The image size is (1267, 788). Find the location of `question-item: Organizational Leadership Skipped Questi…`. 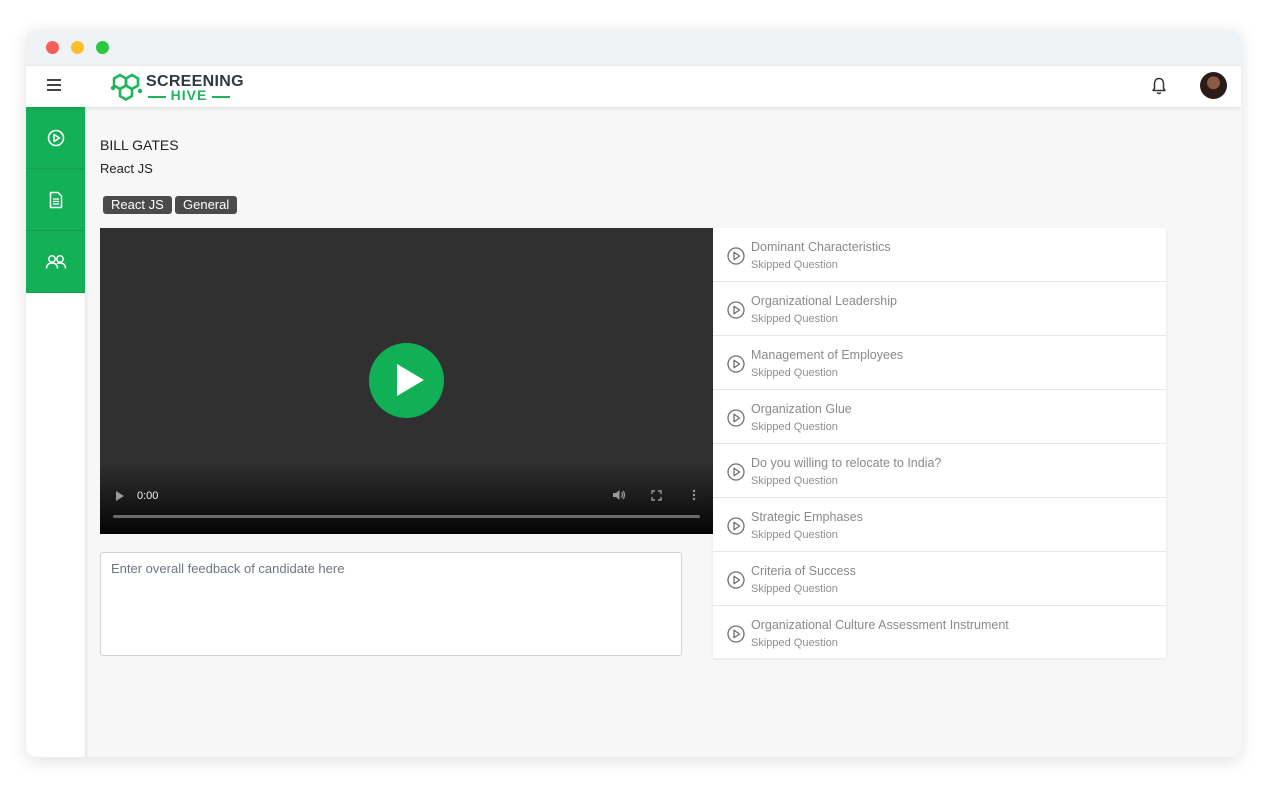

question-item: Organizational Leadership Skipped Questi… is located at coordinates (939, 309).